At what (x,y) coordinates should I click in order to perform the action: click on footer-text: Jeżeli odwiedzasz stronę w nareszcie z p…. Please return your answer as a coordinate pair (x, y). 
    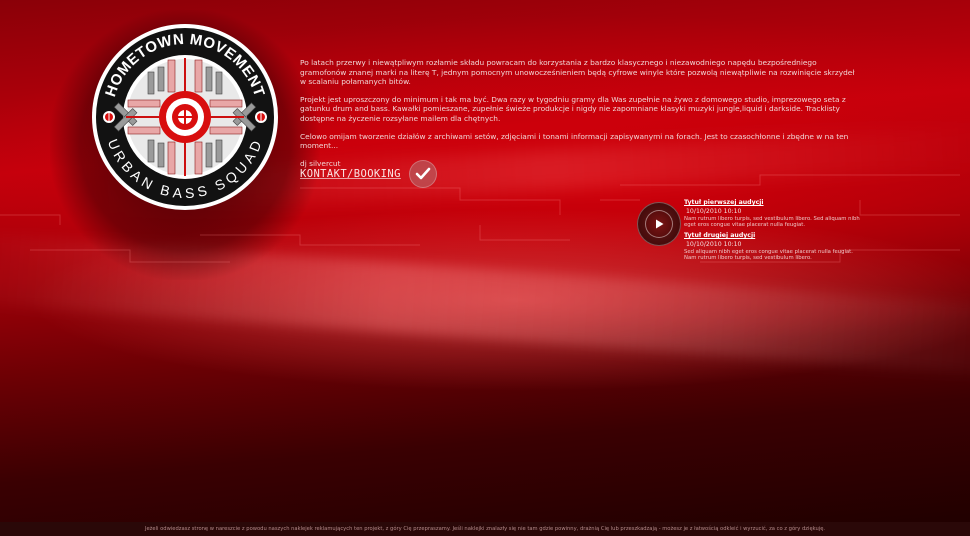
    Looking at the image, I should click on (485, 529).